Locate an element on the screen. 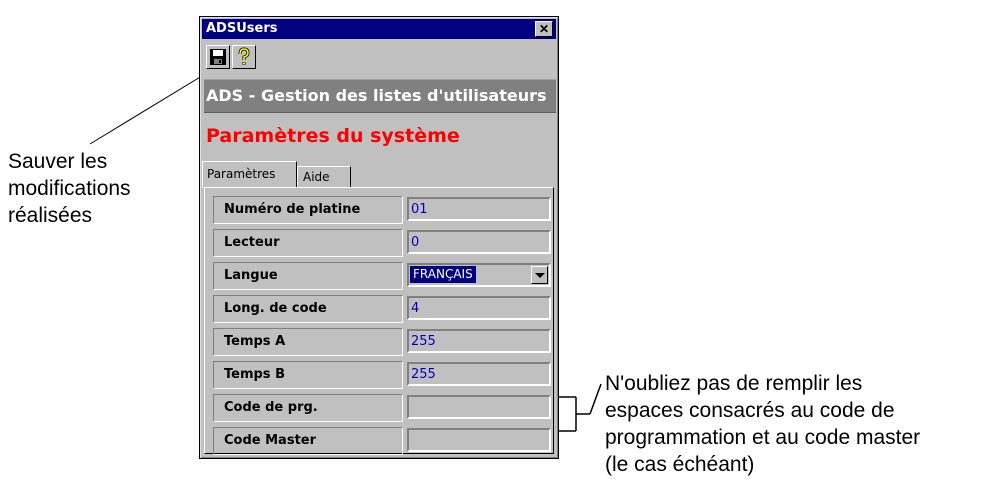  code-master-input is located at coordinates (479, 440).